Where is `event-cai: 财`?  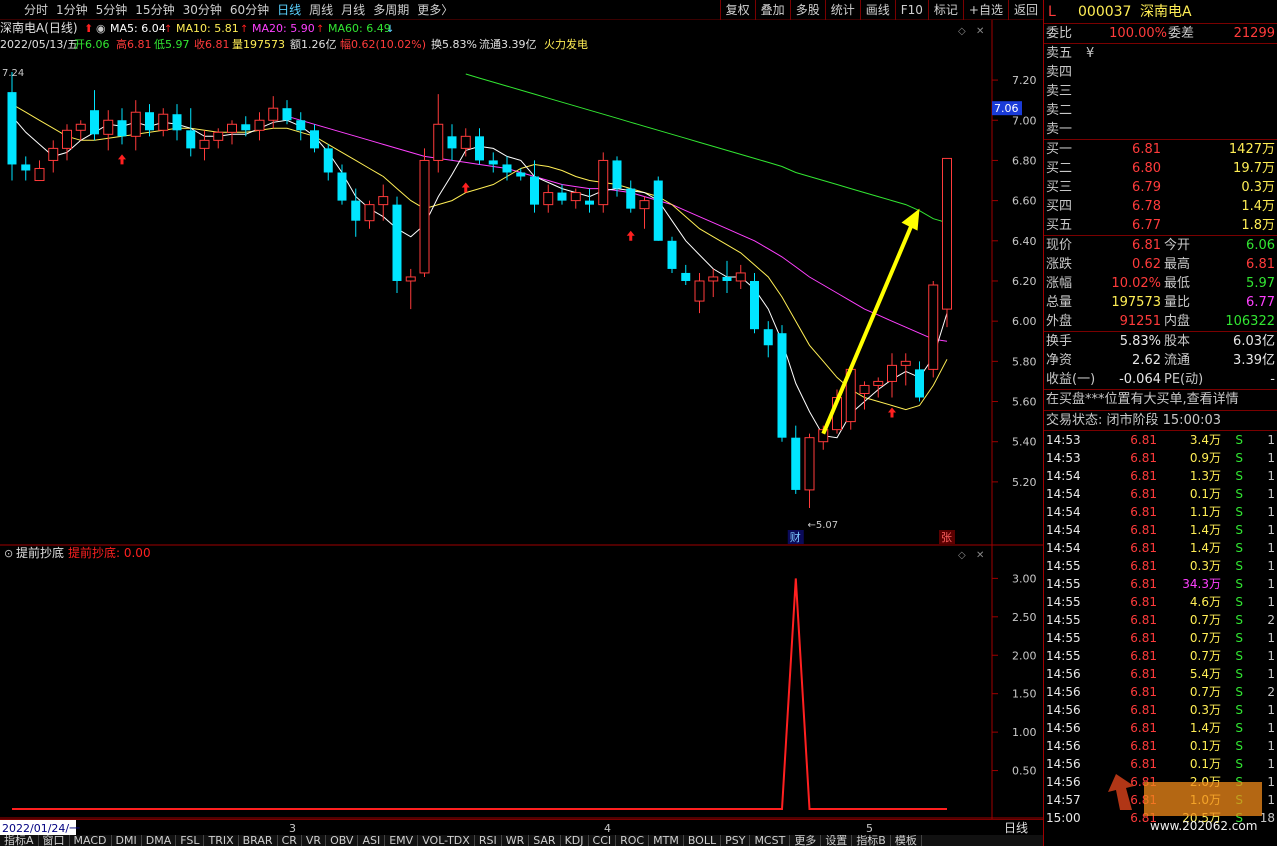 event-cai: 财 is located at coordinates (795, 537).